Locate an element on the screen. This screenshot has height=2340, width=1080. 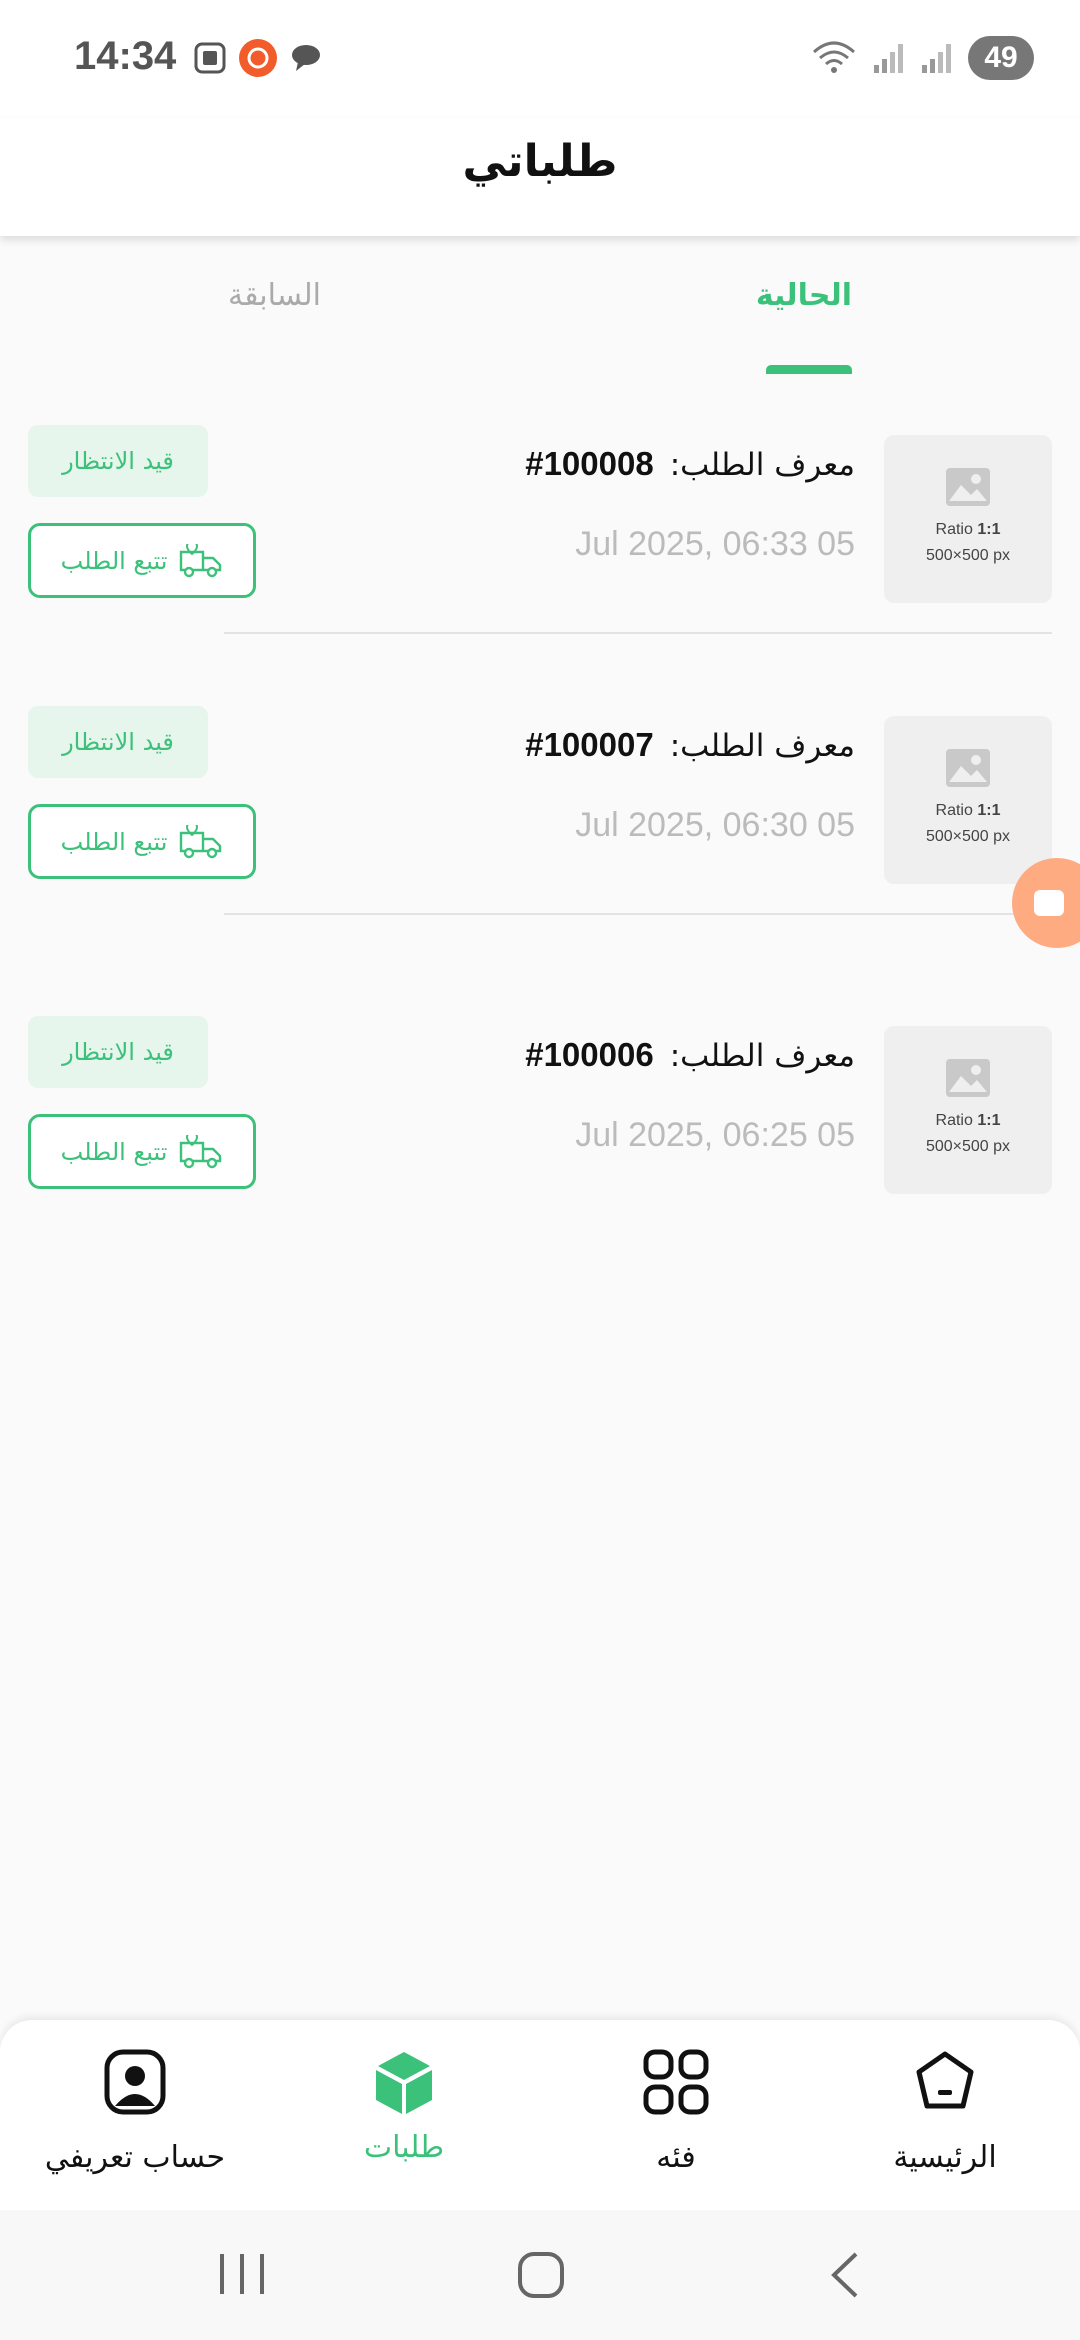
nav-home-label: الرئيسية is located at coordinates (945, 2157).